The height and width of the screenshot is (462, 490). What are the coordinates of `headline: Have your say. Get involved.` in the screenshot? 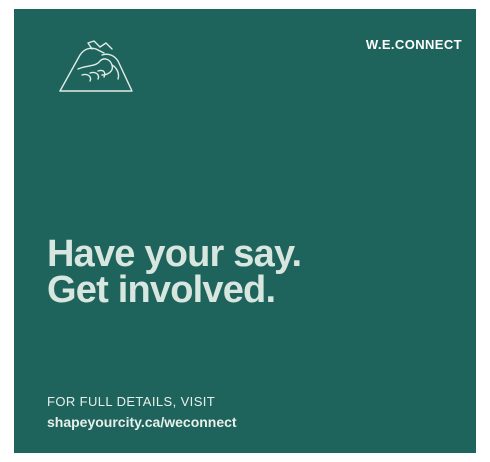 It's located at (174, 272).